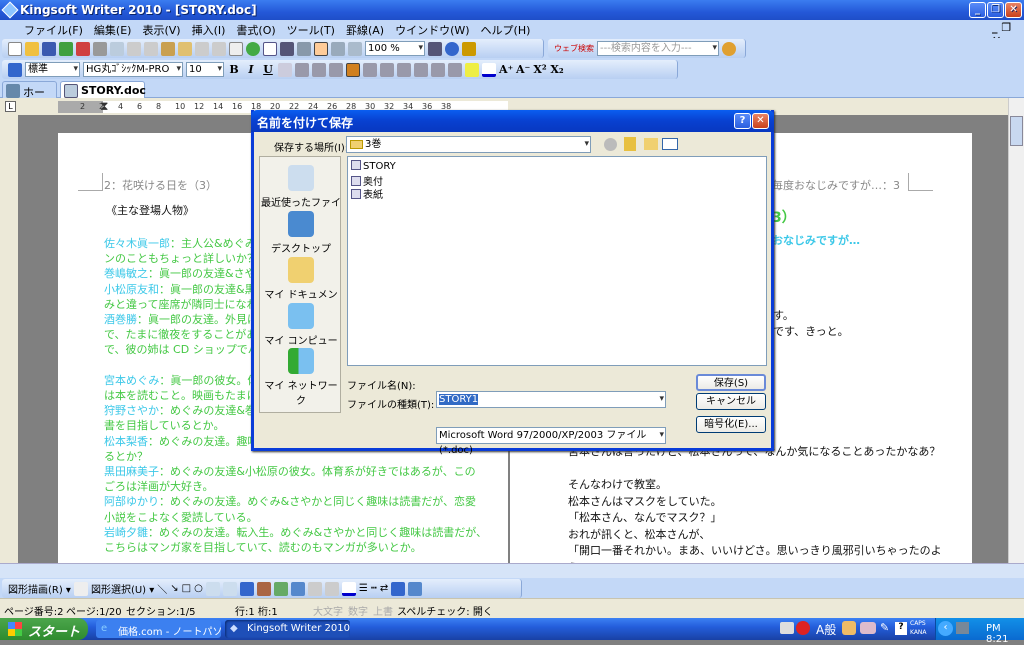 This screenshot has height=645, width=1024. I want to click on arrow-style-icon: ⇄, so click(384, 588).